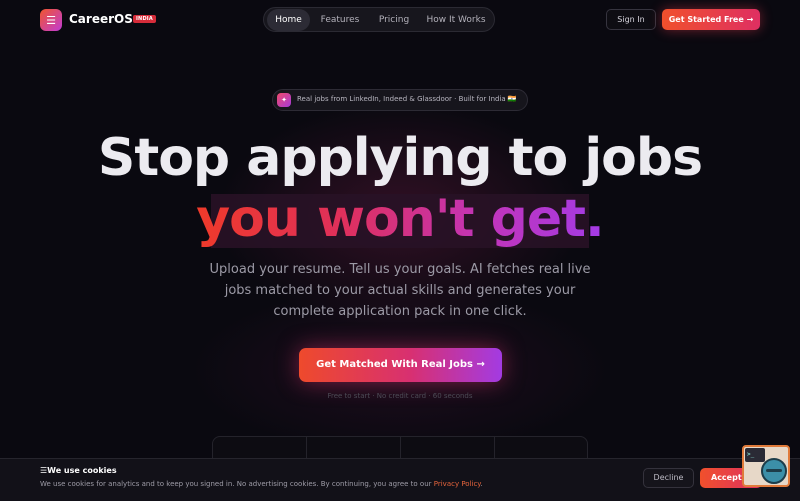 Image resolution: width=800 pixels, height=501 pixels. I want to click on decline-button: Decline, so click(668, 478).